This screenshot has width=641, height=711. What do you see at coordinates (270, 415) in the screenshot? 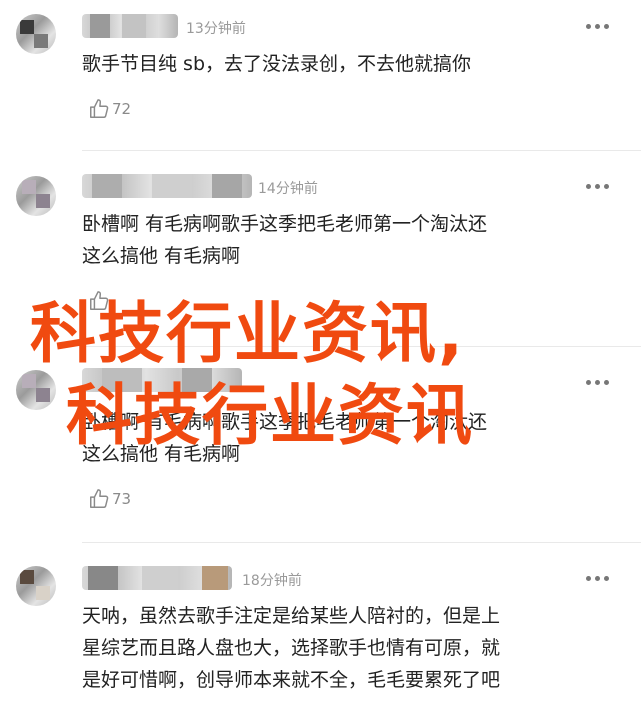
I see `watermark-text: 科技行业资讯` at bounding box center [270, 415].